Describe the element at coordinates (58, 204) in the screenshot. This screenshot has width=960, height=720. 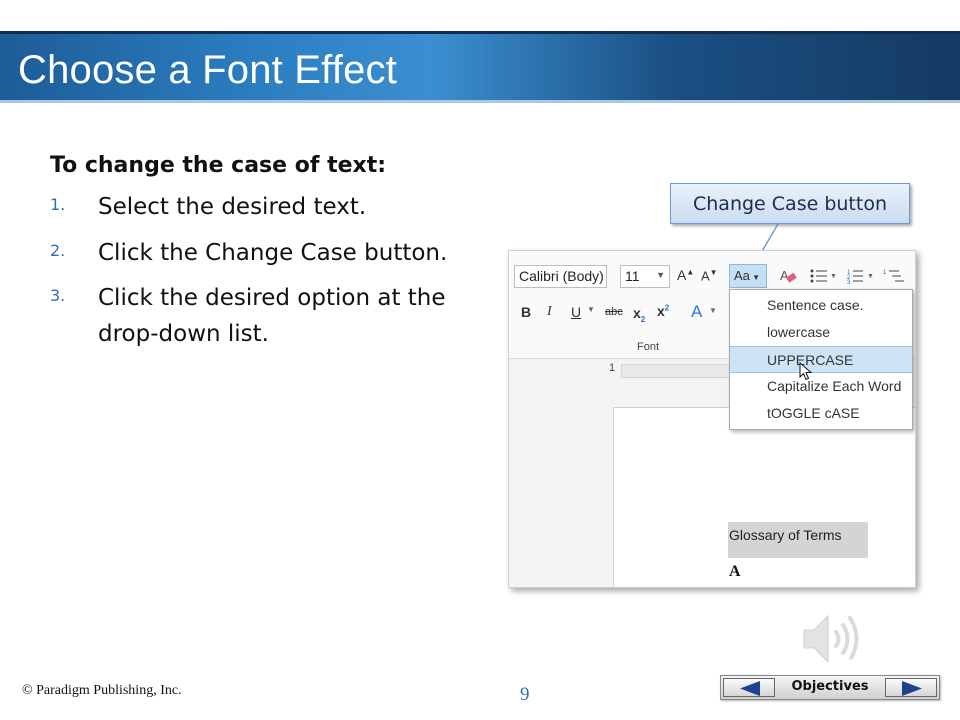
I see `step-number: 1.` at that location.